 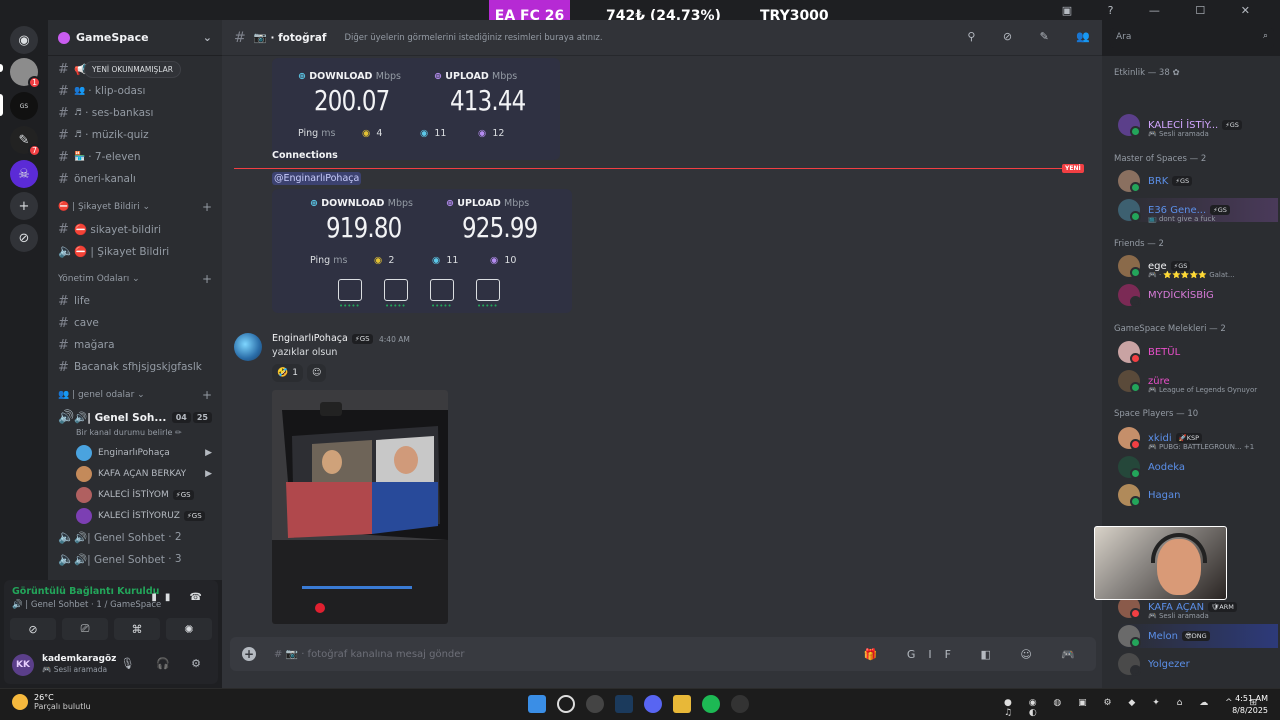 I want to click on channel-bacanak: # Bacanak sfhjsjgskjgfaslk, so click(x=135, y=367).